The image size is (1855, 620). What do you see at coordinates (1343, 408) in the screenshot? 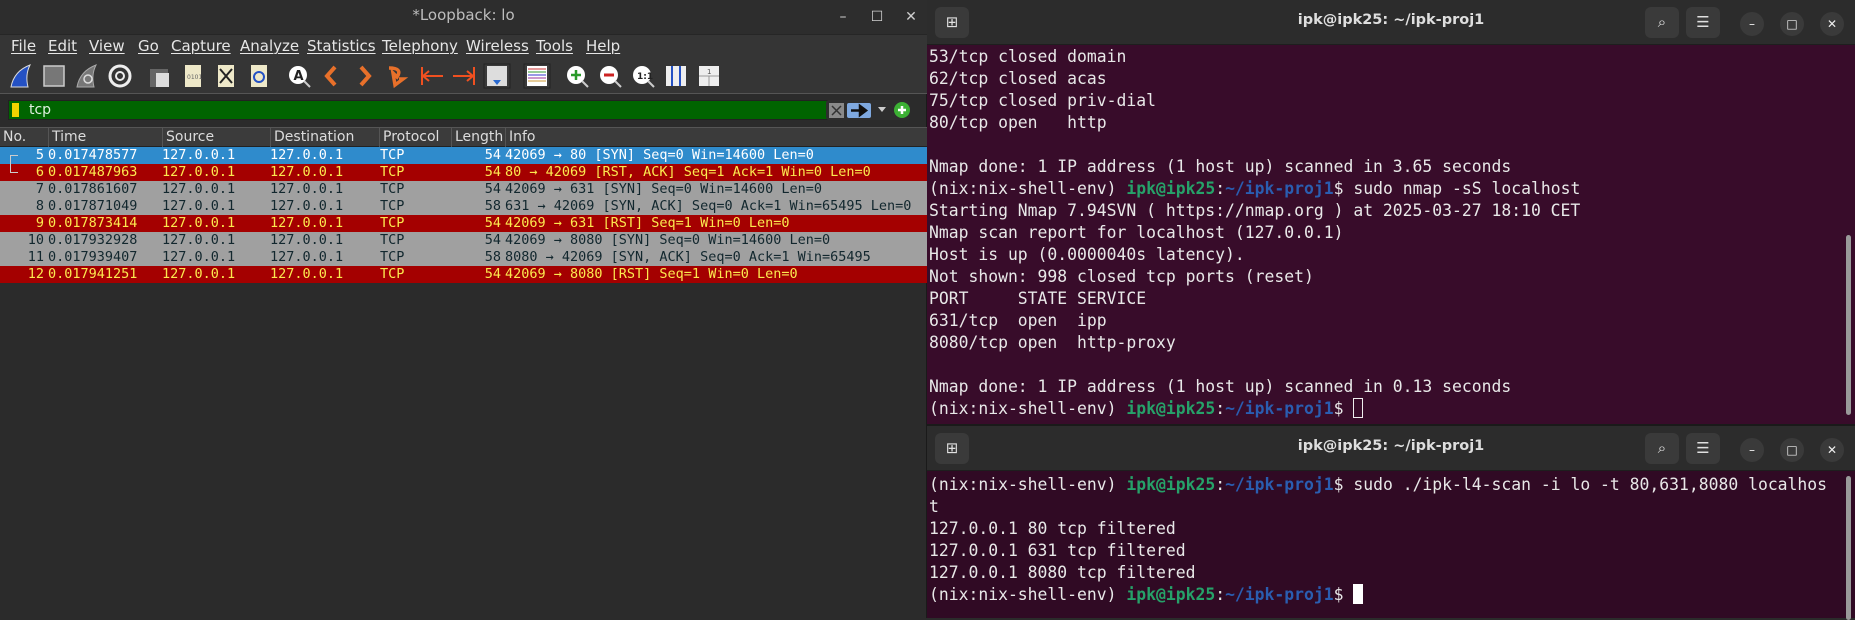
I see `terminal-text: $` at bounding box center [1343, 408].